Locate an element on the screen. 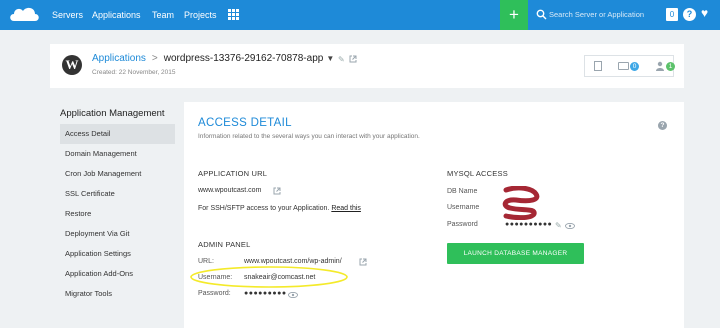 The height and width of the screenshot is (328, 720). add-button: + is located at coordinates (514, 15).